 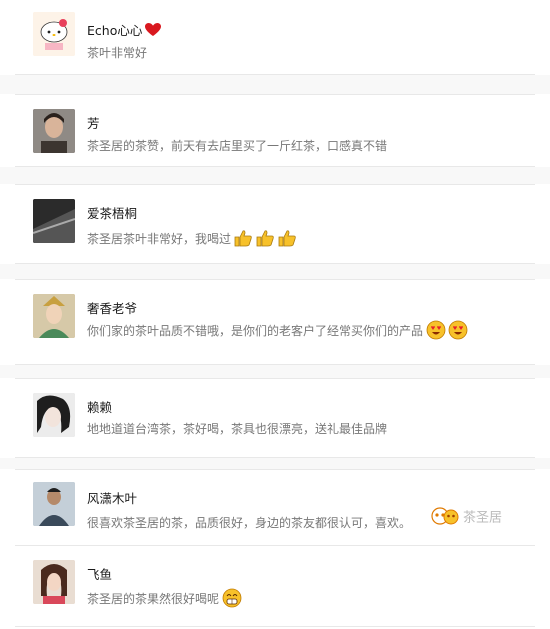 What do you see at coordinates (275, 135) in the screenshot?
I see `comment-card-2: 芳 茶圣居的茶赞，前天有去店里买了一斤红茶，口感真不错` at bounding box center [275, 135].